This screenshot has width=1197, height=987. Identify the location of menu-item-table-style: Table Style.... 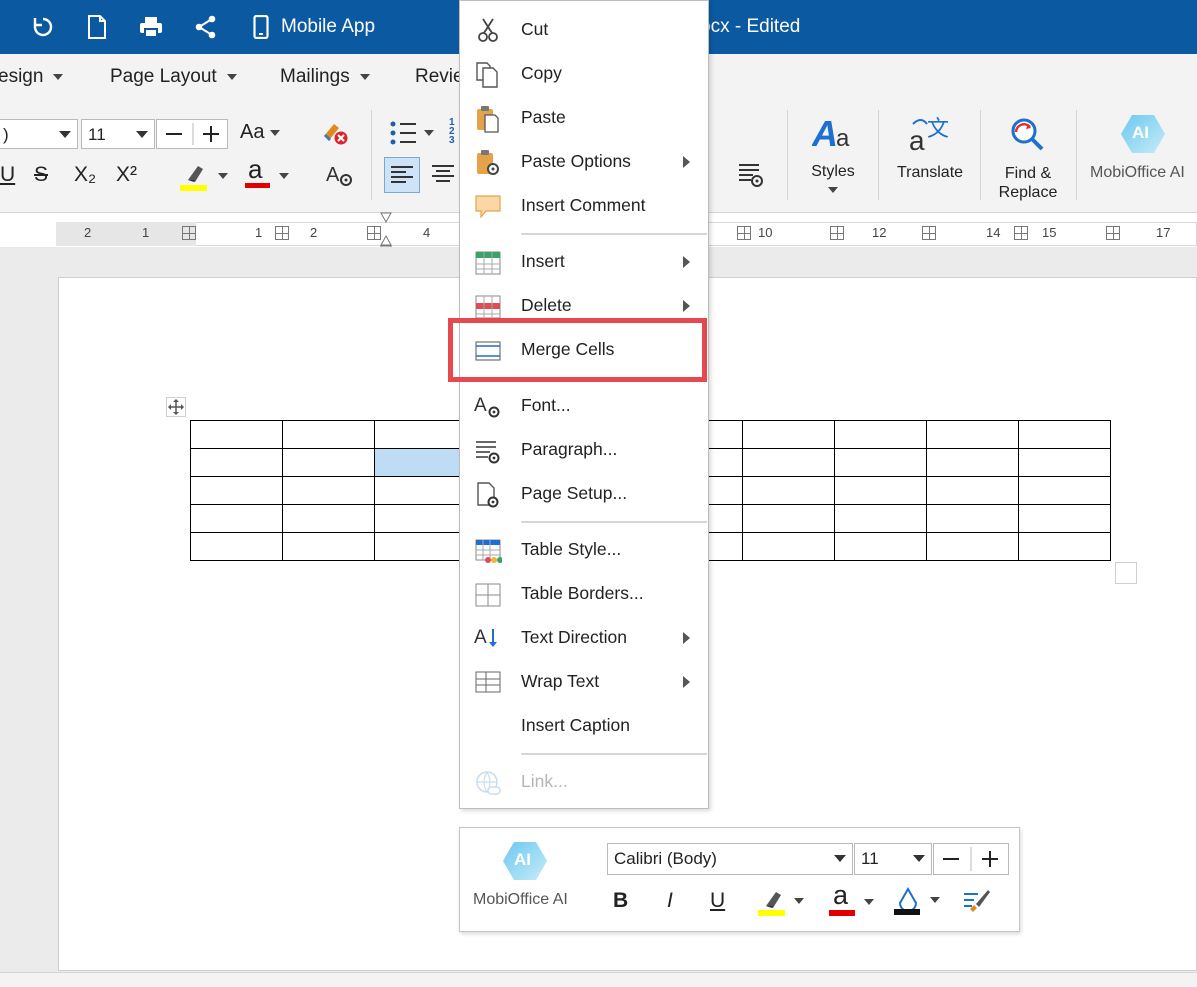
(584, 549).